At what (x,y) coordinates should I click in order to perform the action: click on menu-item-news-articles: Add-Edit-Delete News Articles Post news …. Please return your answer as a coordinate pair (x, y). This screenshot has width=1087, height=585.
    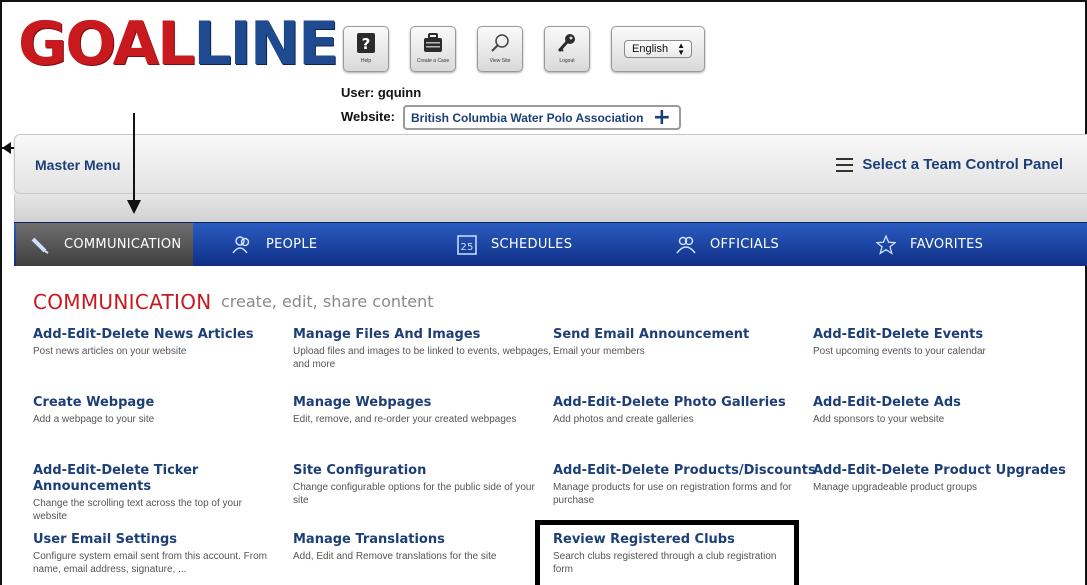
    Looking at the image, I should click on (164, 342).